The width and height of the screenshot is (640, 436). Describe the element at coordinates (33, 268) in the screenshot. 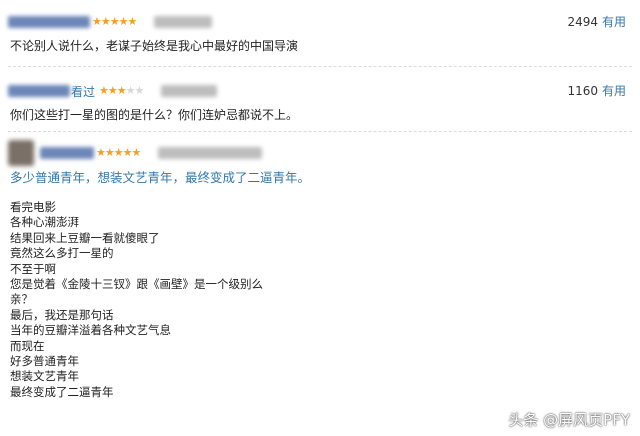

I see `review-body-line: 不至于啊` at that location.